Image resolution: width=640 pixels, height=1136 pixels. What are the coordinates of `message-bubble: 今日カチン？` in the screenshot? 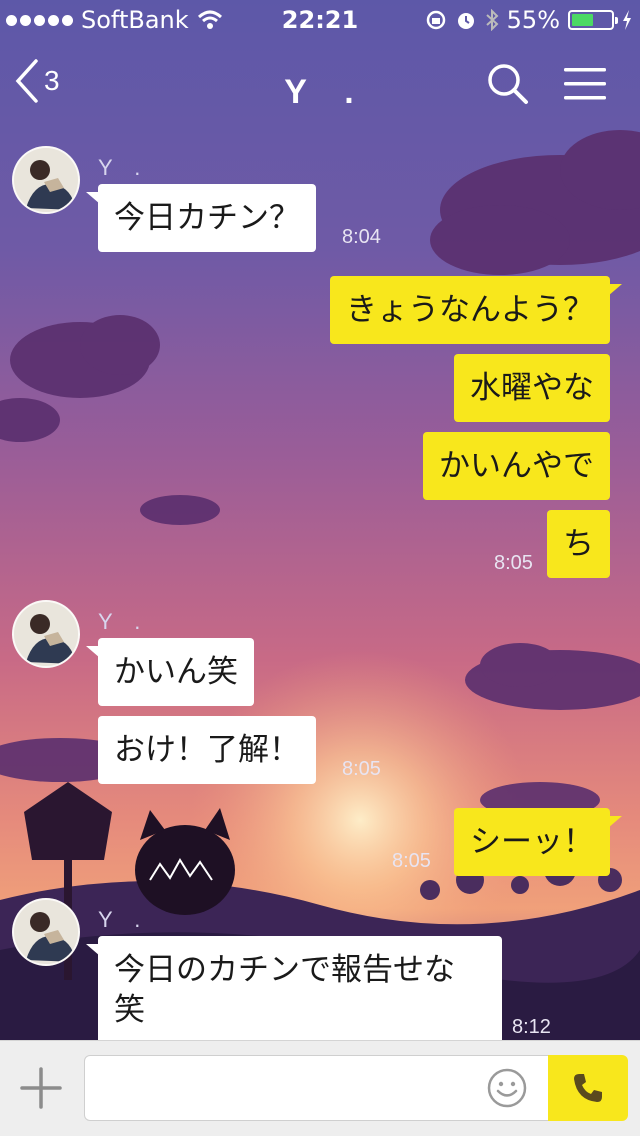 It's located at (201, 218).